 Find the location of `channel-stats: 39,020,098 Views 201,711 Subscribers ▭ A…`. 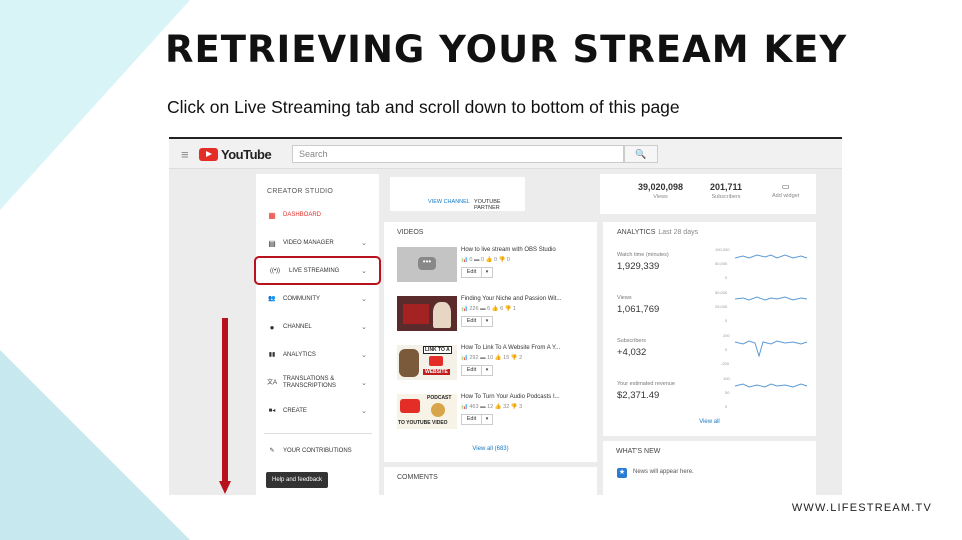

channel-stats: 39,020,098 Views 201,711 Subscribers ▭ A… is located at coordinates (708, 194).